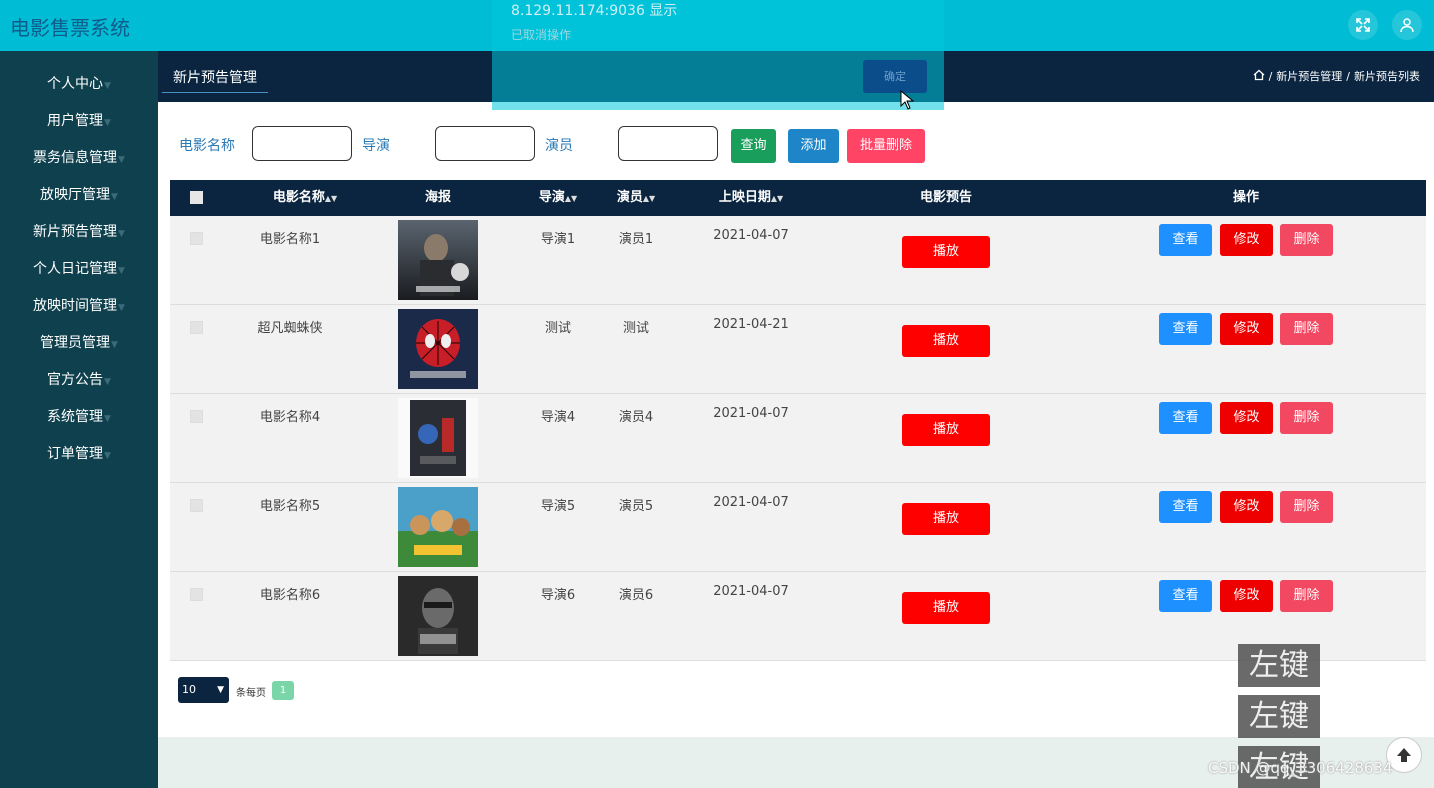  What do you see at coordinates (636, 198) in the screenshot?
I see `col-actor: 演员▲▼` at bounding box center [636, 198].